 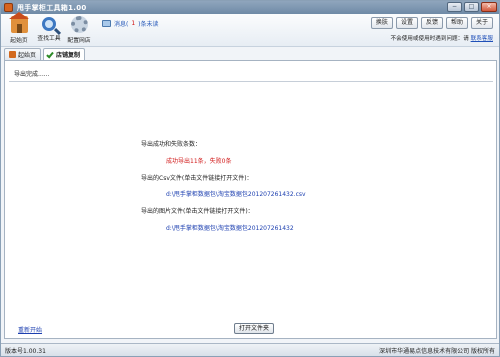 What do you see at coordinates (254, 328) in the screenshot?
I see `open-folder-button: 打开文件夹` at bounding box center [254, 328].